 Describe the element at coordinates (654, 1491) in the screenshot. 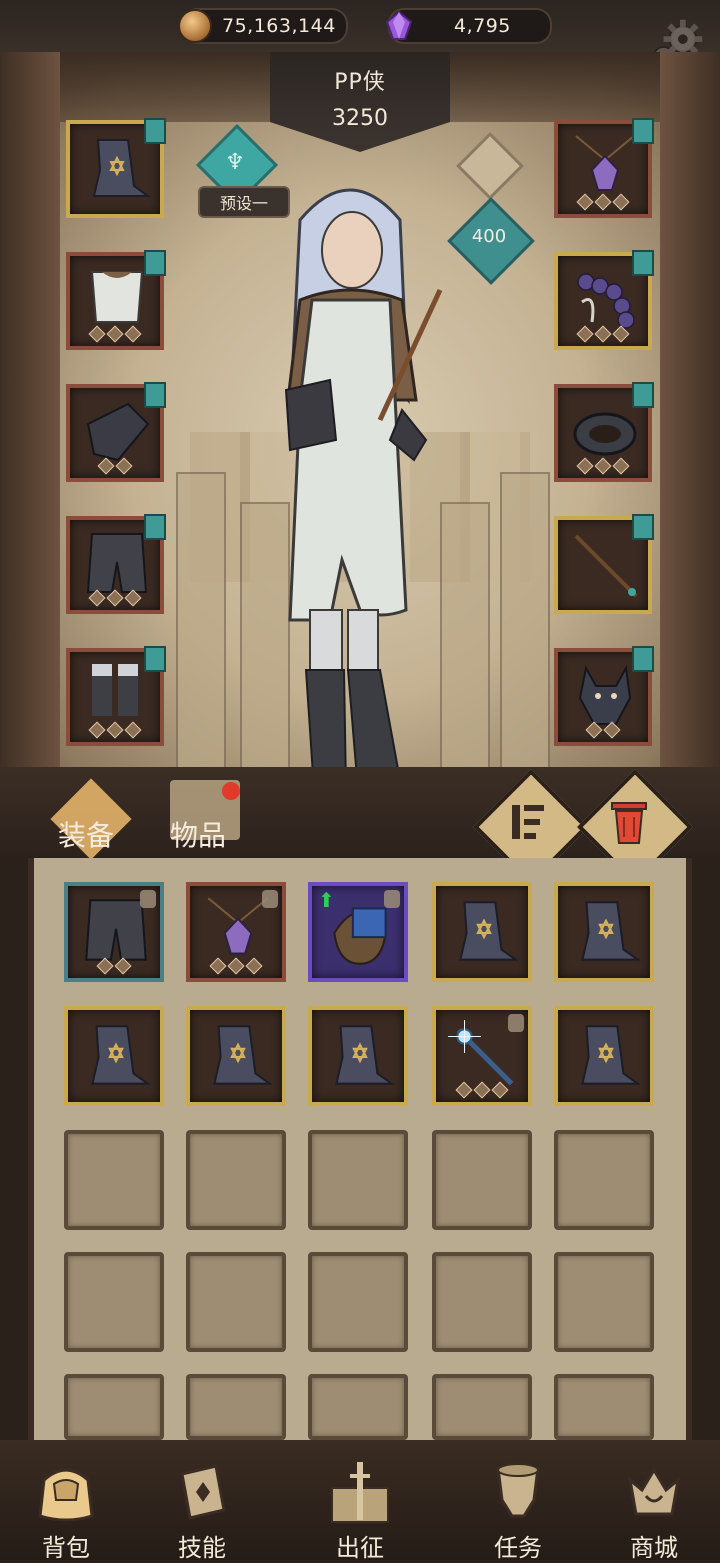

I see `shop-crown-icon` at that location.